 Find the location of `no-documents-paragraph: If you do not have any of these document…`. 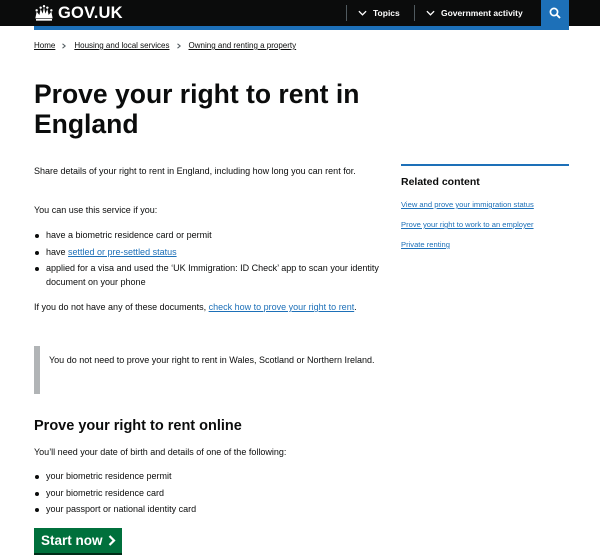

no-documents-paragraph: If you do not have any of these document… is located at coordinates (195, 307).